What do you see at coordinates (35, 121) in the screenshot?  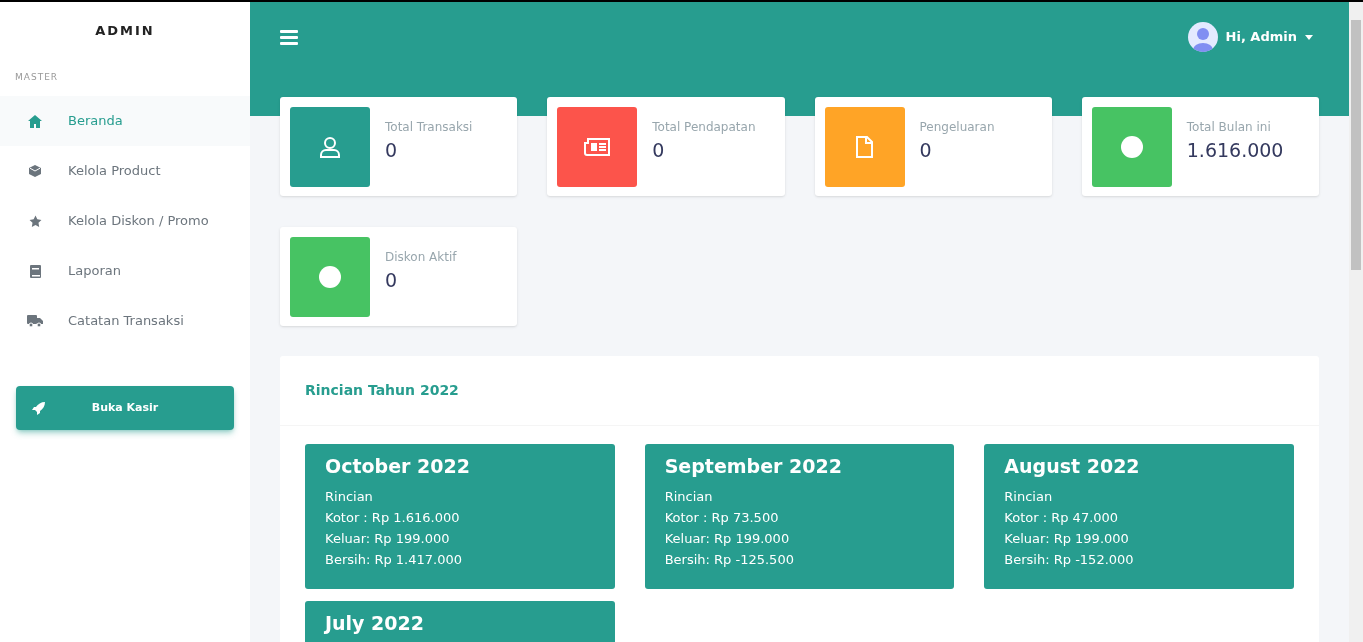 I see `home-icon` at bounding box center [35, 121].